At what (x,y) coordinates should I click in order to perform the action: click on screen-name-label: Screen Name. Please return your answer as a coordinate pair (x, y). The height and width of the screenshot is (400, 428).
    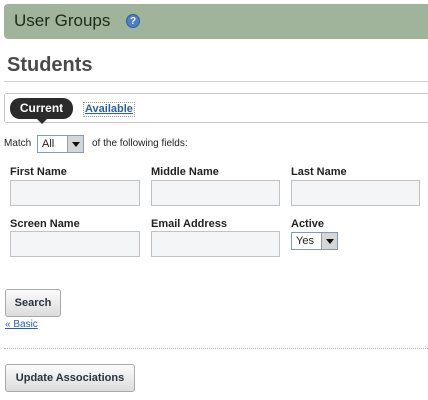
    Looking at the image, I should click on (45, 224).